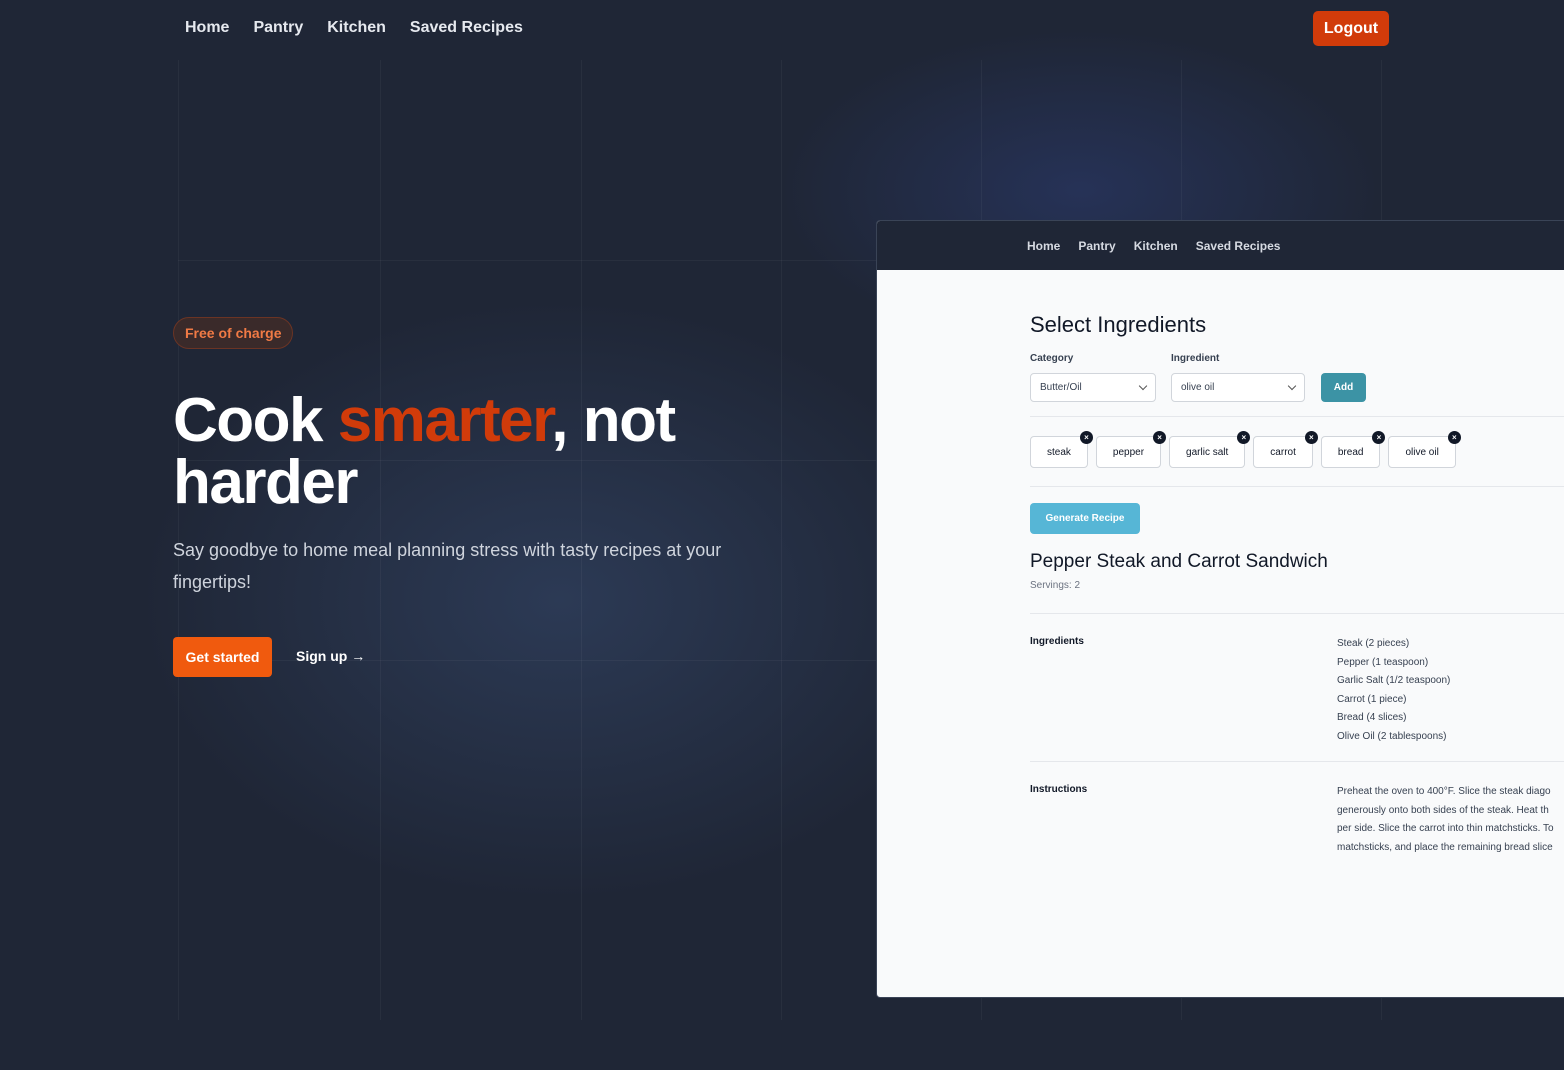  I want to click on ingredient-chip: carrot ×, so click(1285, 449).